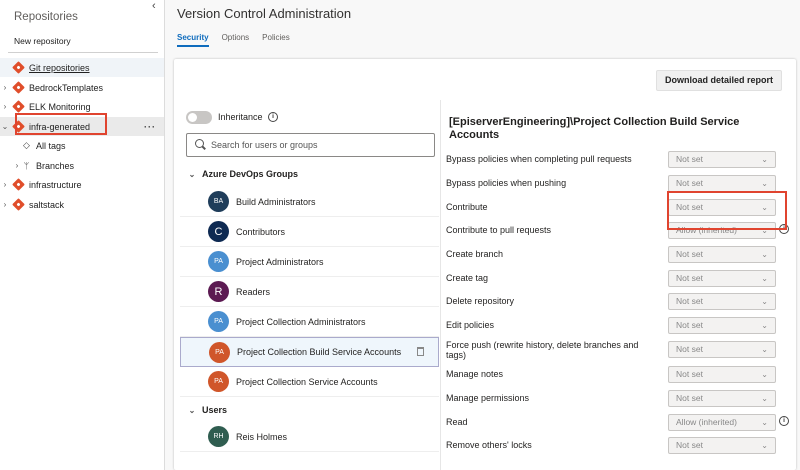  What do you see at coordinates (82, 165) in the screenshot?
I see `tree-item-branches: › ᛘ Branches` at bounding box center [82, 165].